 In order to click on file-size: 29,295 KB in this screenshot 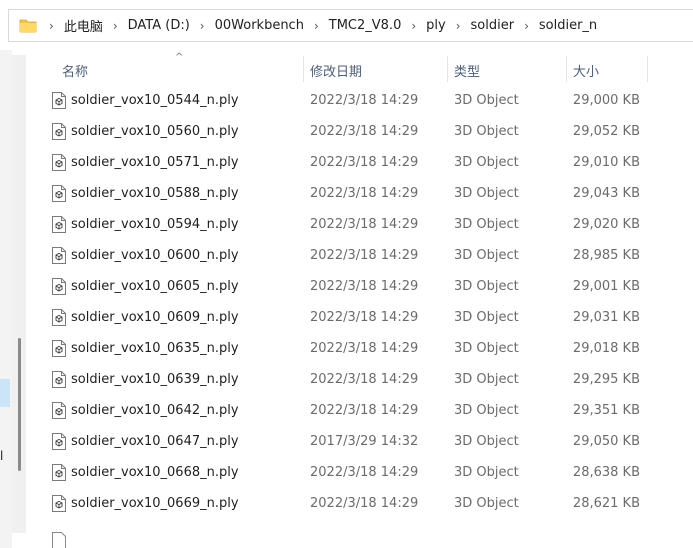, I will do `click(606, 379)`.